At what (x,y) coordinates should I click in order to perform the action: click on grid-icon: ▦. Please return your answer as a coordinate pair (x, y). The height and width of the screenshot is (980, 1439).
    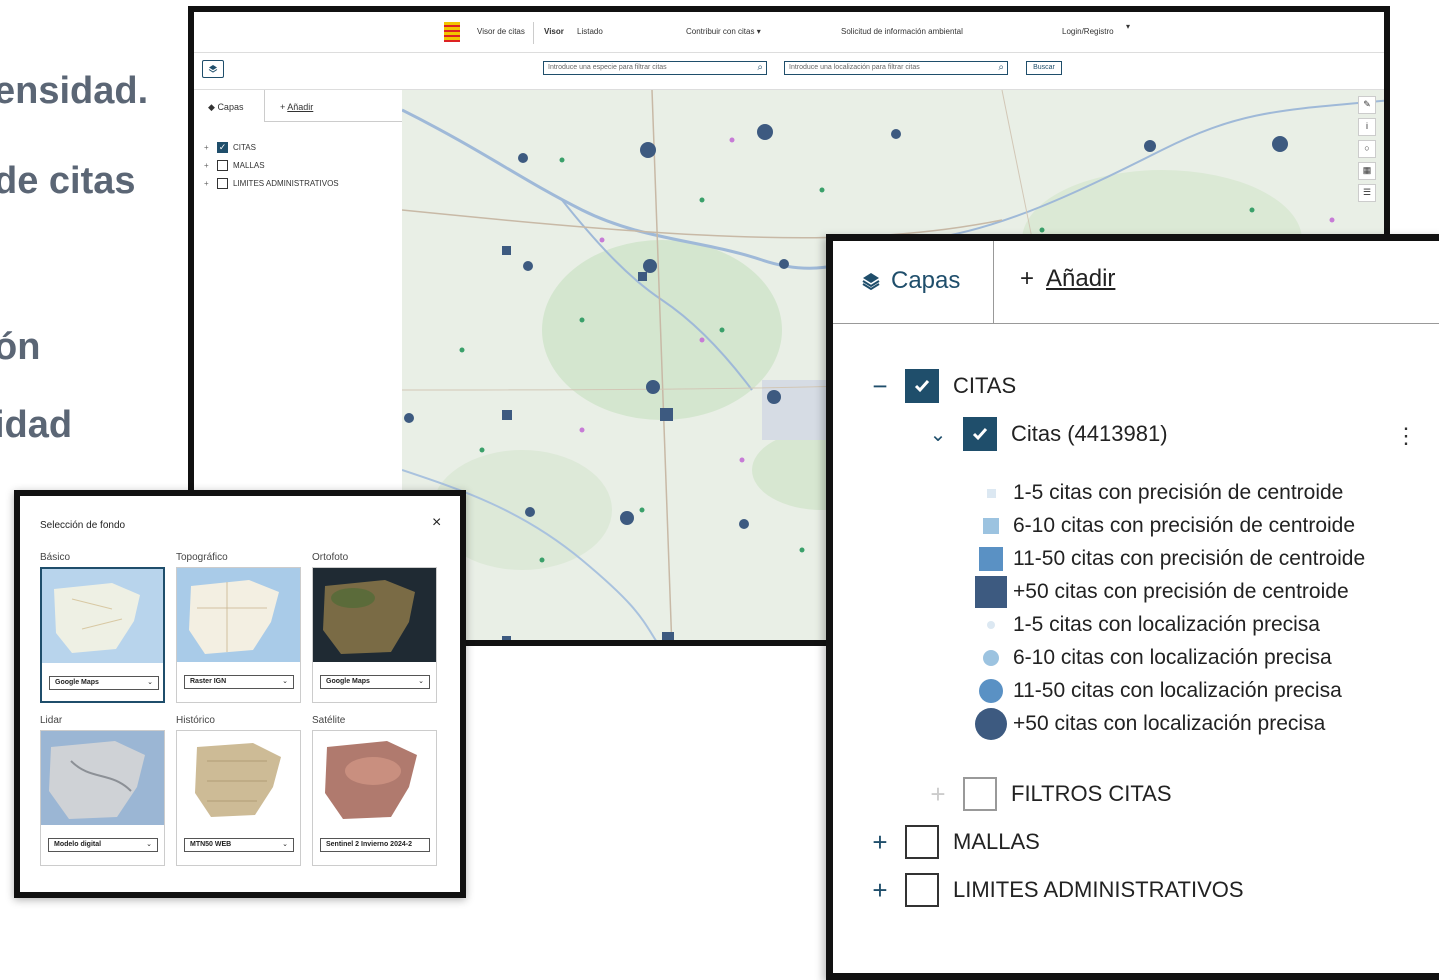
    Looking at the image, I should click on (1367, 171).